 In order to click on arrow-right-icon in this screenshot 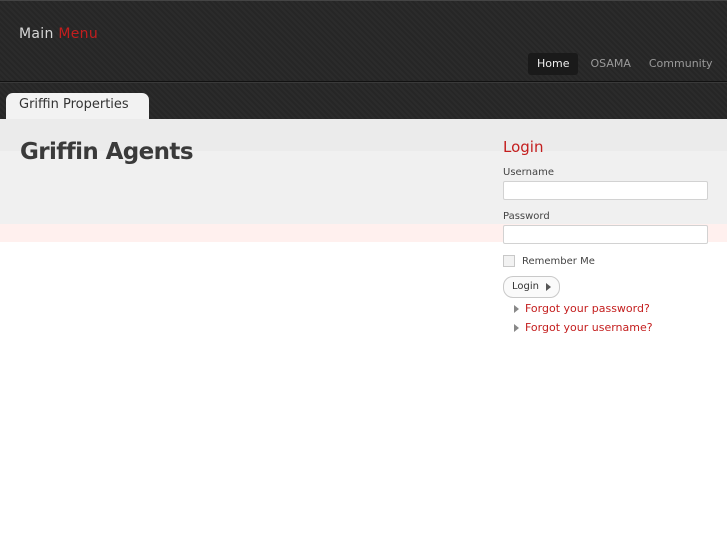, I will do `click(548, 286)`.